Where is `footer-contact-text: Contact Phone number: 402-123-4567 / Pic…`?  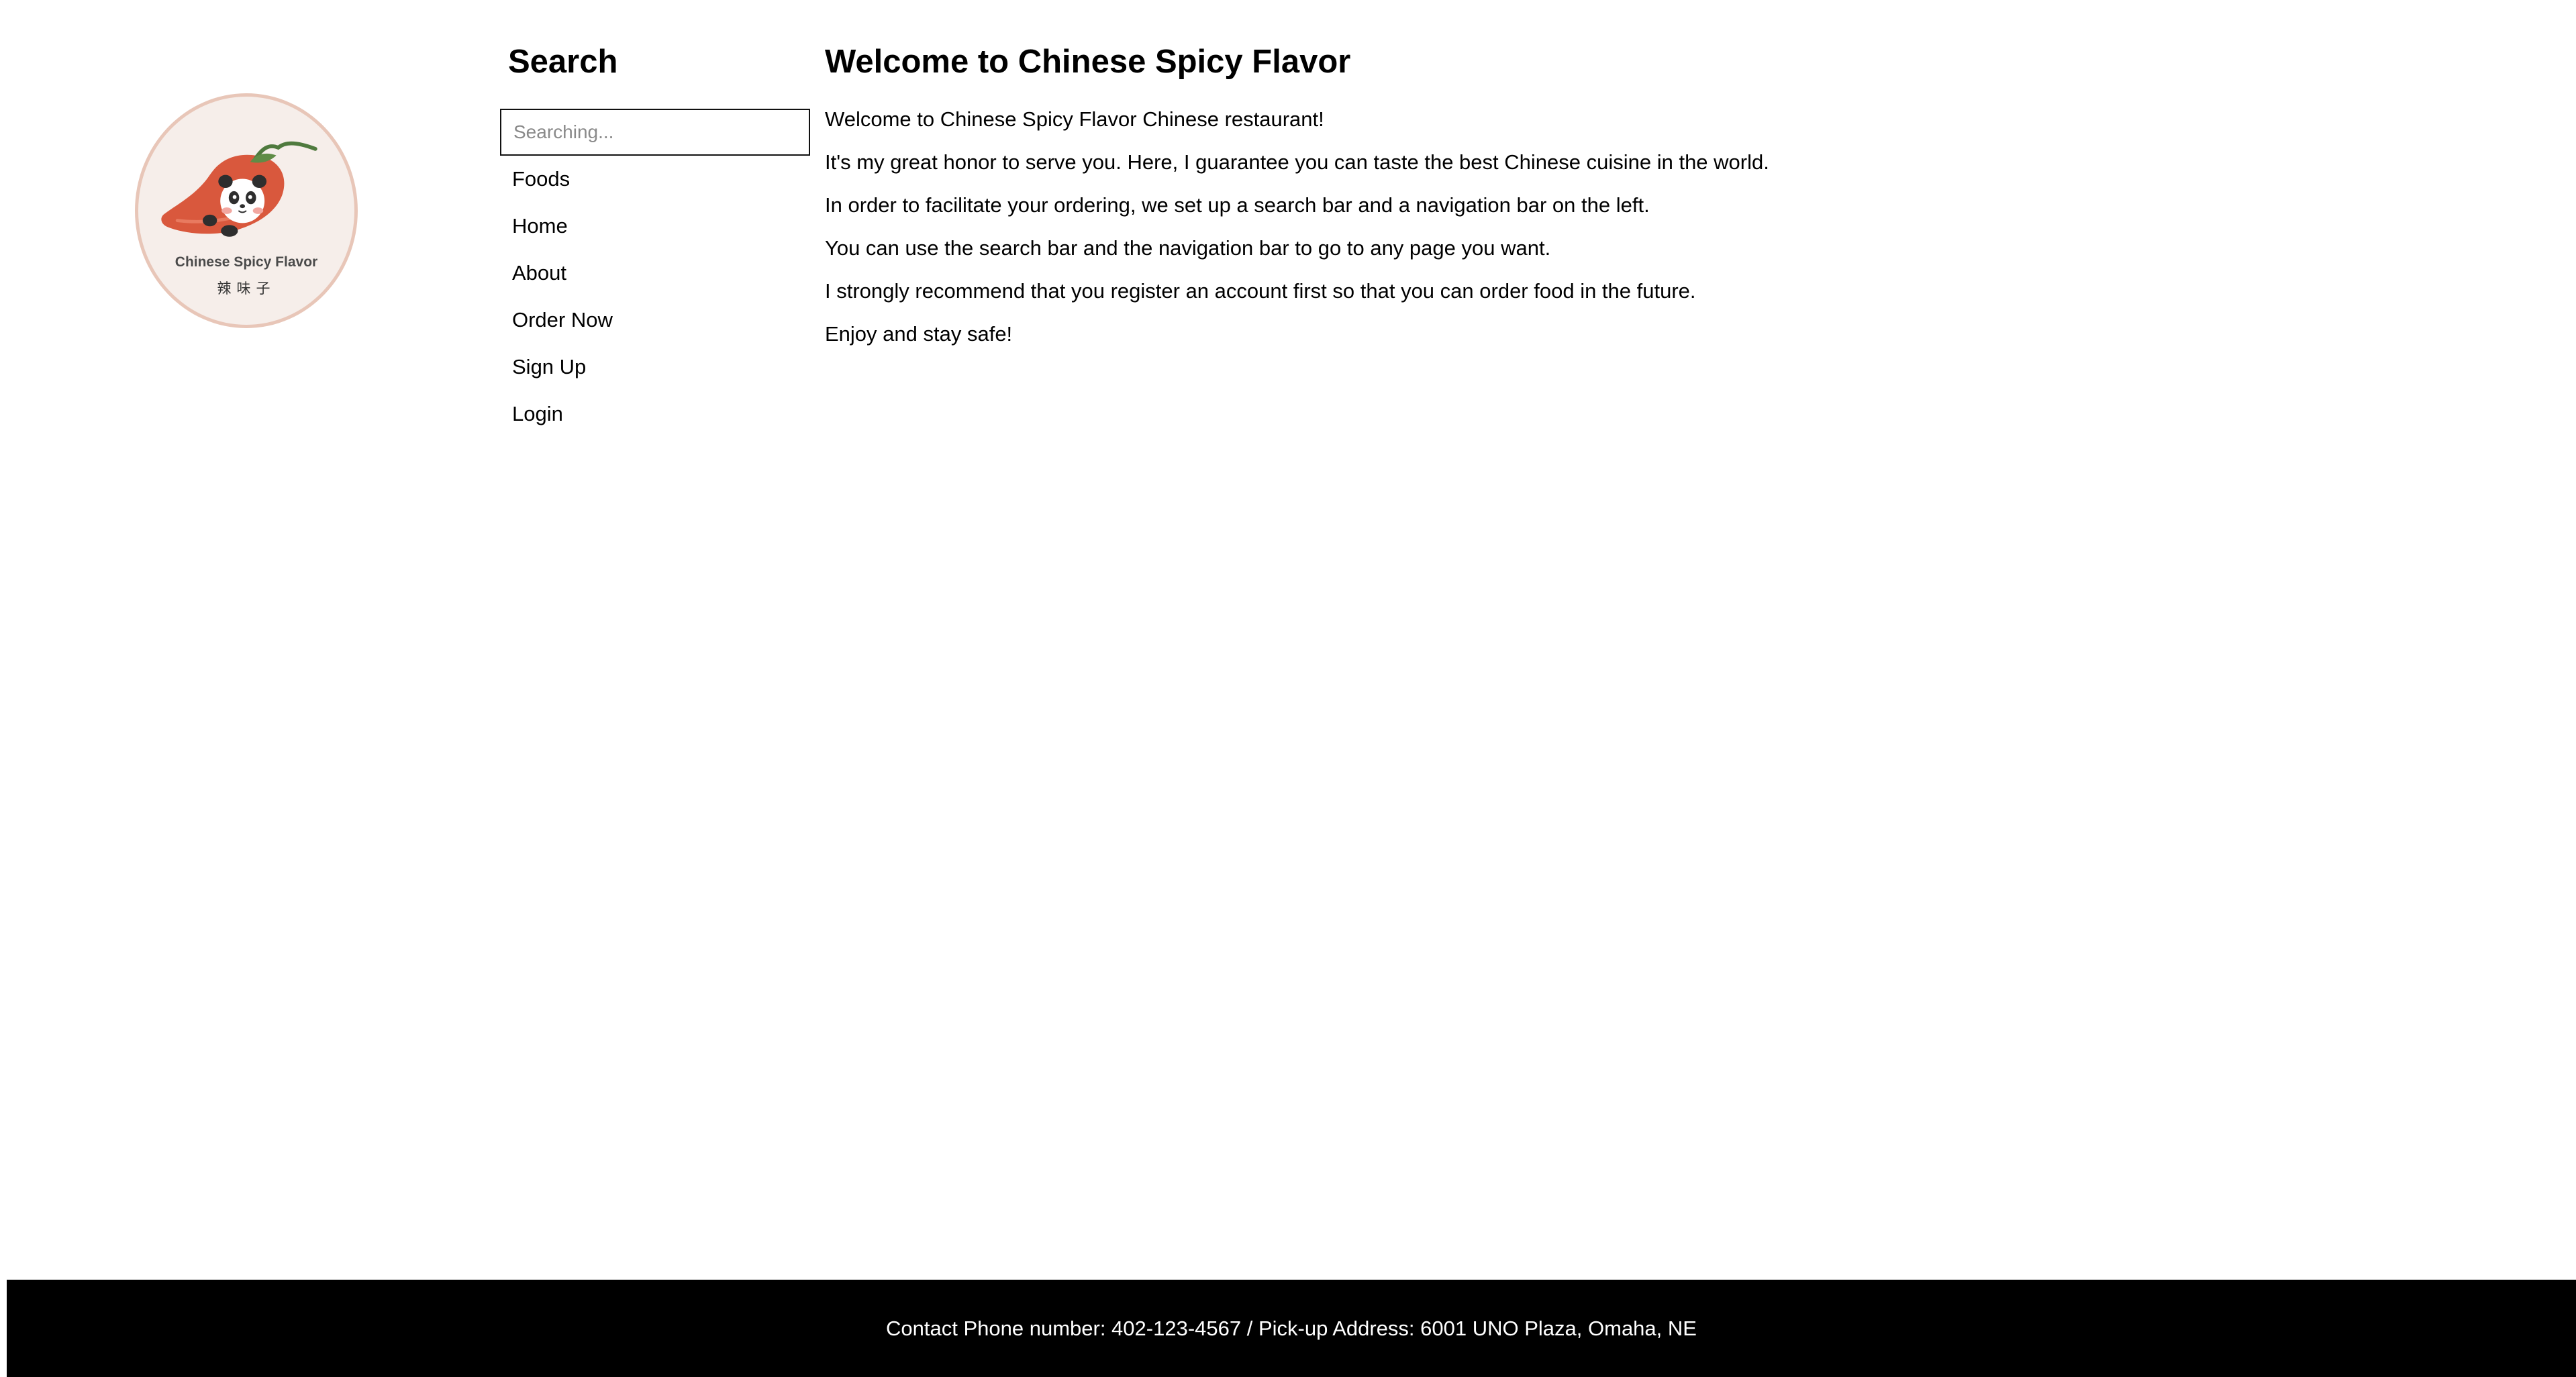
footer-contact-text: Contact Phone number: 402-123-4567 / Pic… is located at coordinates (1291, 1328).